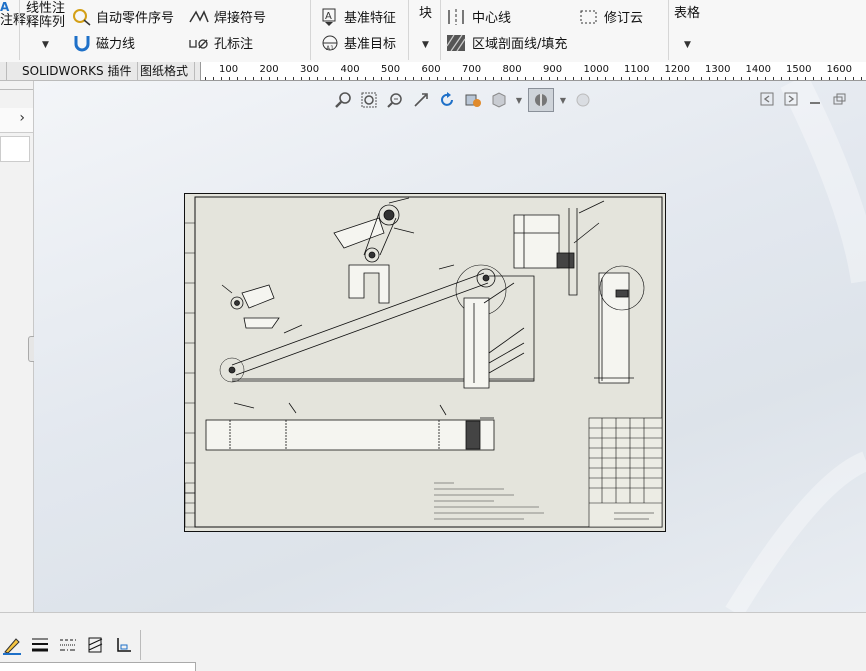 This screenshot has height=671, width=866. What do you see at coordinates (3, 71) in the screenshot?
I see `tab-spacer` at bounding box center [3, 71].